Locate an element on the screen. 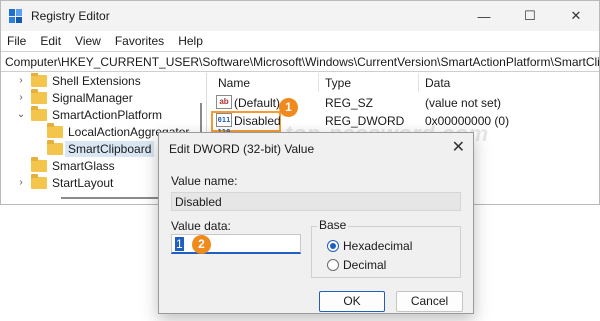  column-header-type: Type is located at coordinates (338, 83).